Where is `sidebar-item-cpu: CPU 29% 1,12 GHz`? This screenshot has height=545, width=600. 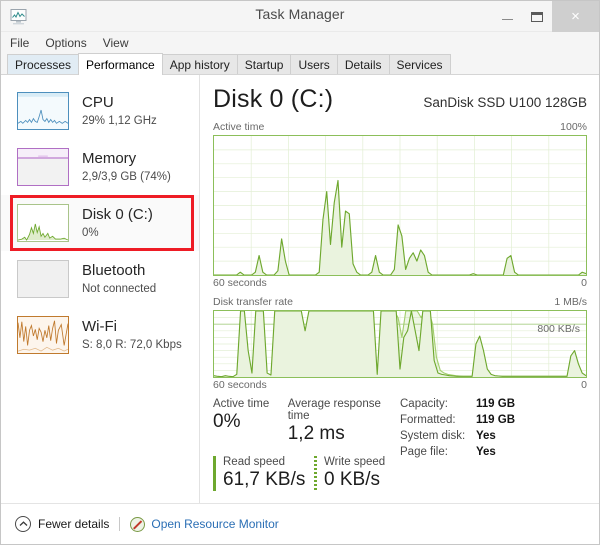
sidebar-item-cpu: CPU 29% 1,12 GHz is located at coordinates (100, 111).